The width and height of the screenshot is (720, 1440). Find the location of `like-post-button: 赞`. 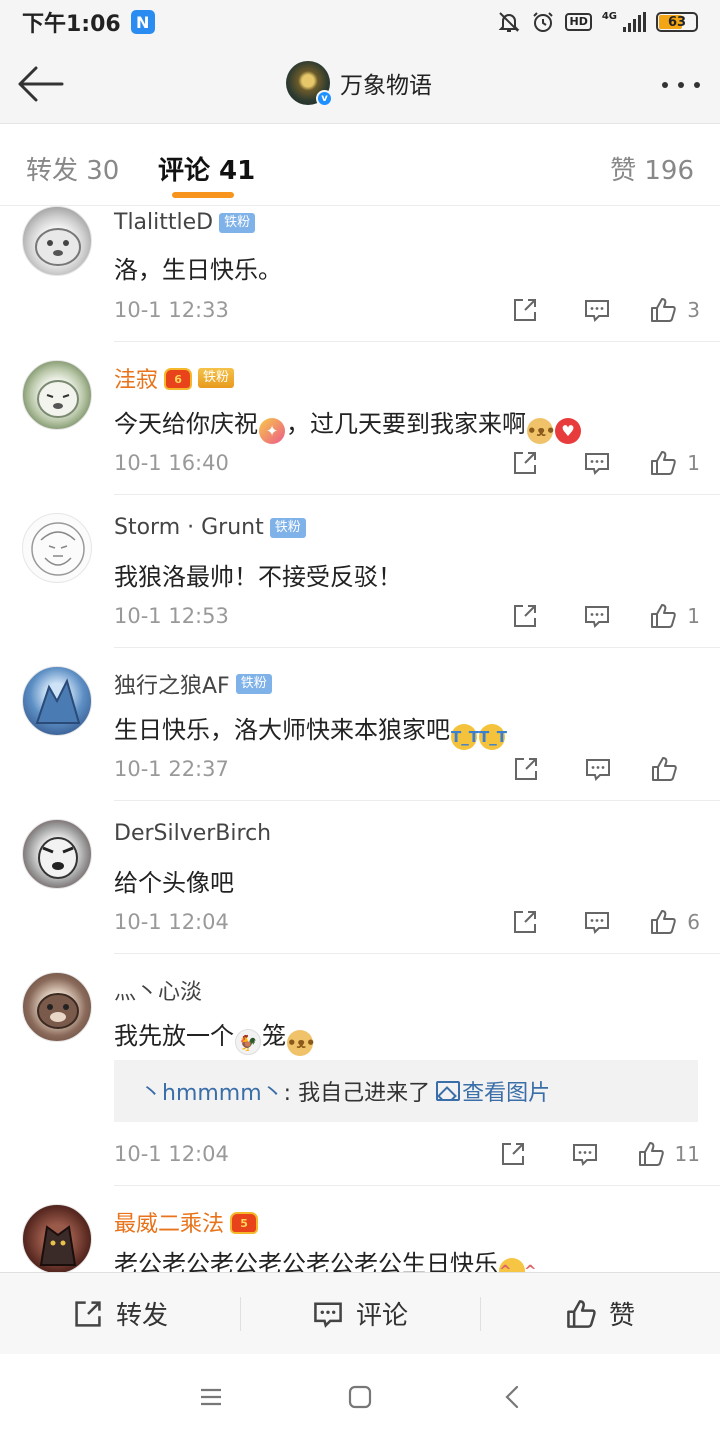

like-post-button: 赞 is located at coordinates (600, 1313).